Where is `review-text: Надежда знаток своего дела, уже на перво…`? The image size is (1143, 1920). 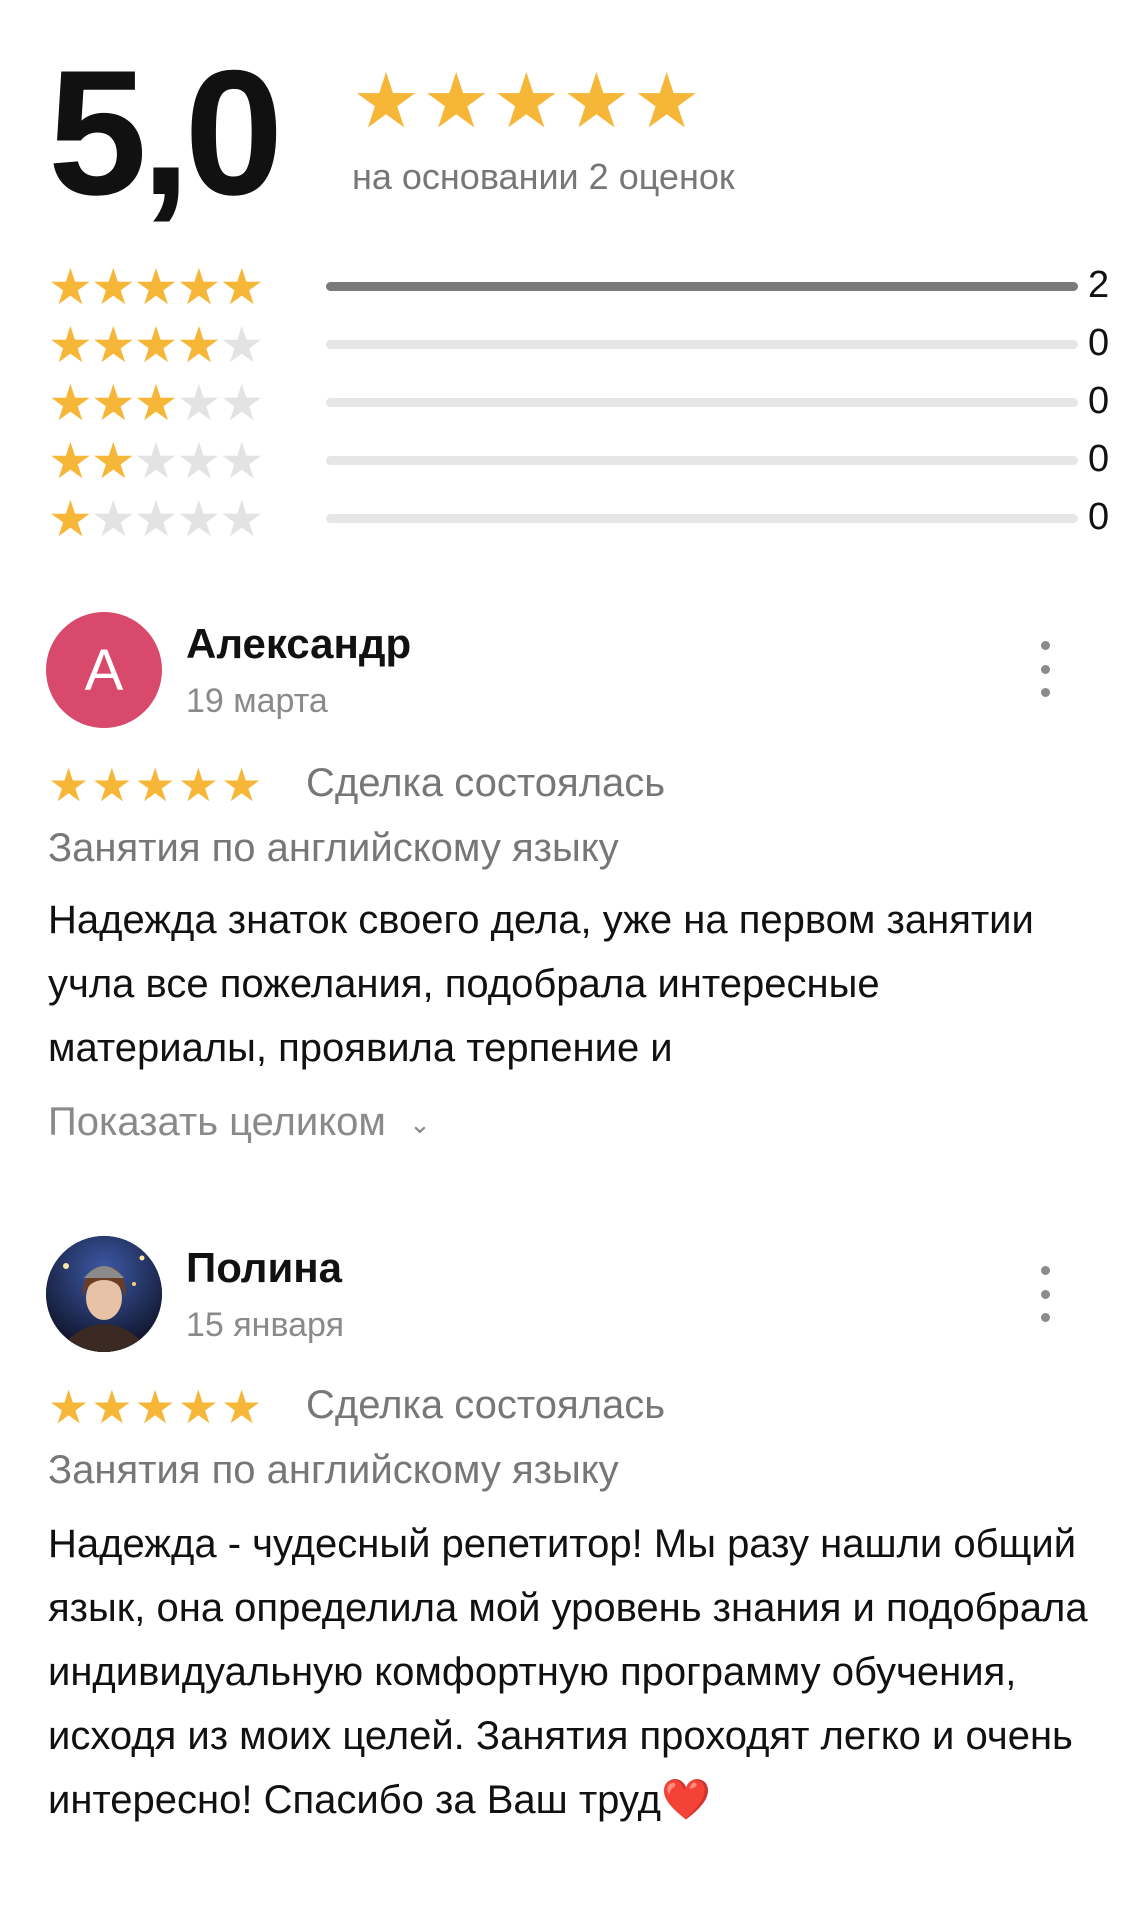
review-text: Надежда знаток своего дела, уже на перво… is located at coordinates (541, 984).